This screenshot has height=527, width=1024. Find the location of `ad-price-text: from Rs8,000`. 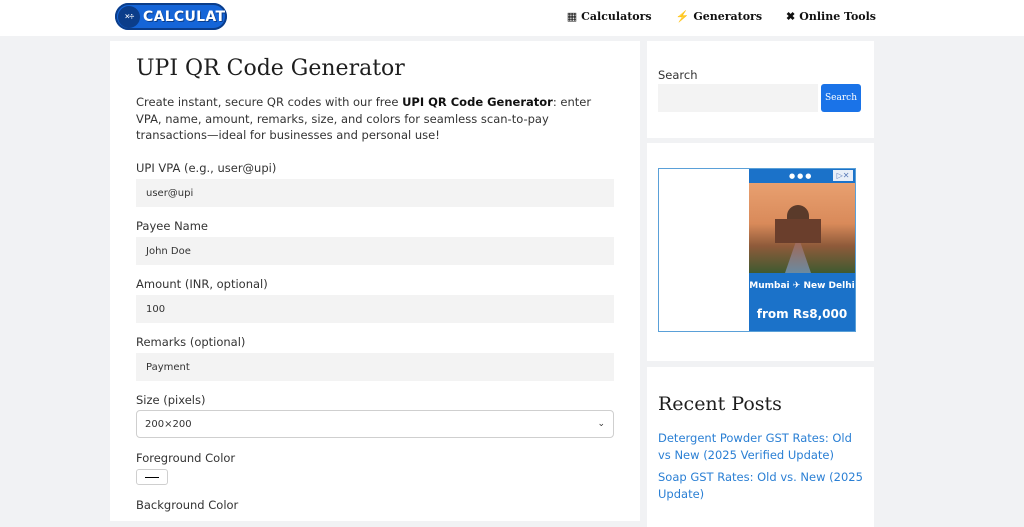

ad-price-text: from Rs8,000 is located at coordinates (802, 314).